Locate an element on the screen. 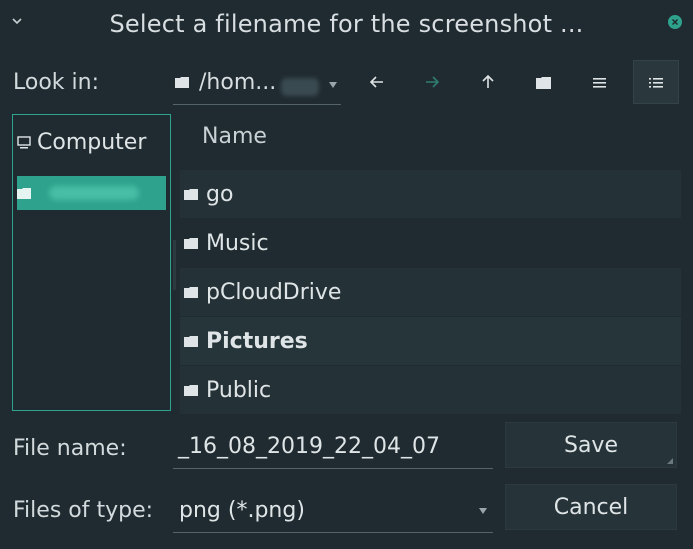  file-name-value: _16_08_2019_22_04_07 is located at coordinates (309, 446).